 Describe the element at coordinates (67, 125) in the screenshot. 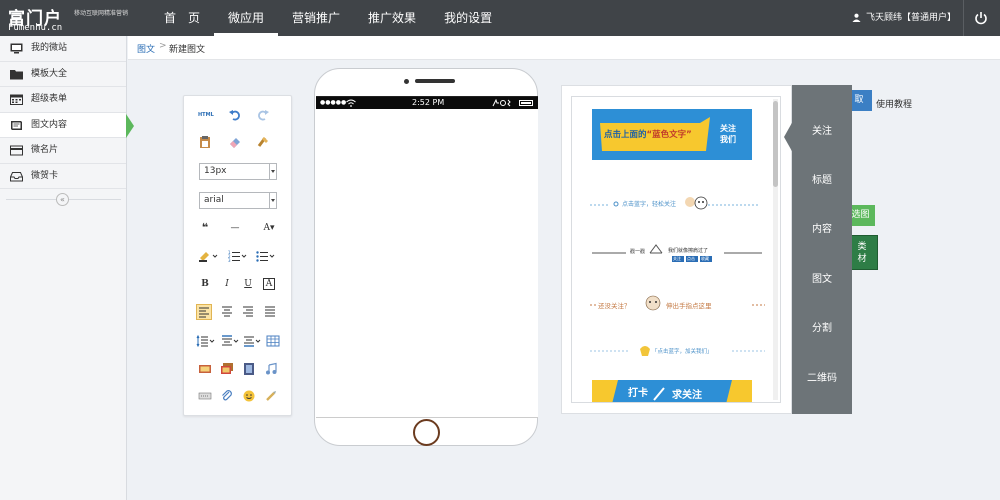

I see `sidebar-item-articles: 图文内容` at that location.